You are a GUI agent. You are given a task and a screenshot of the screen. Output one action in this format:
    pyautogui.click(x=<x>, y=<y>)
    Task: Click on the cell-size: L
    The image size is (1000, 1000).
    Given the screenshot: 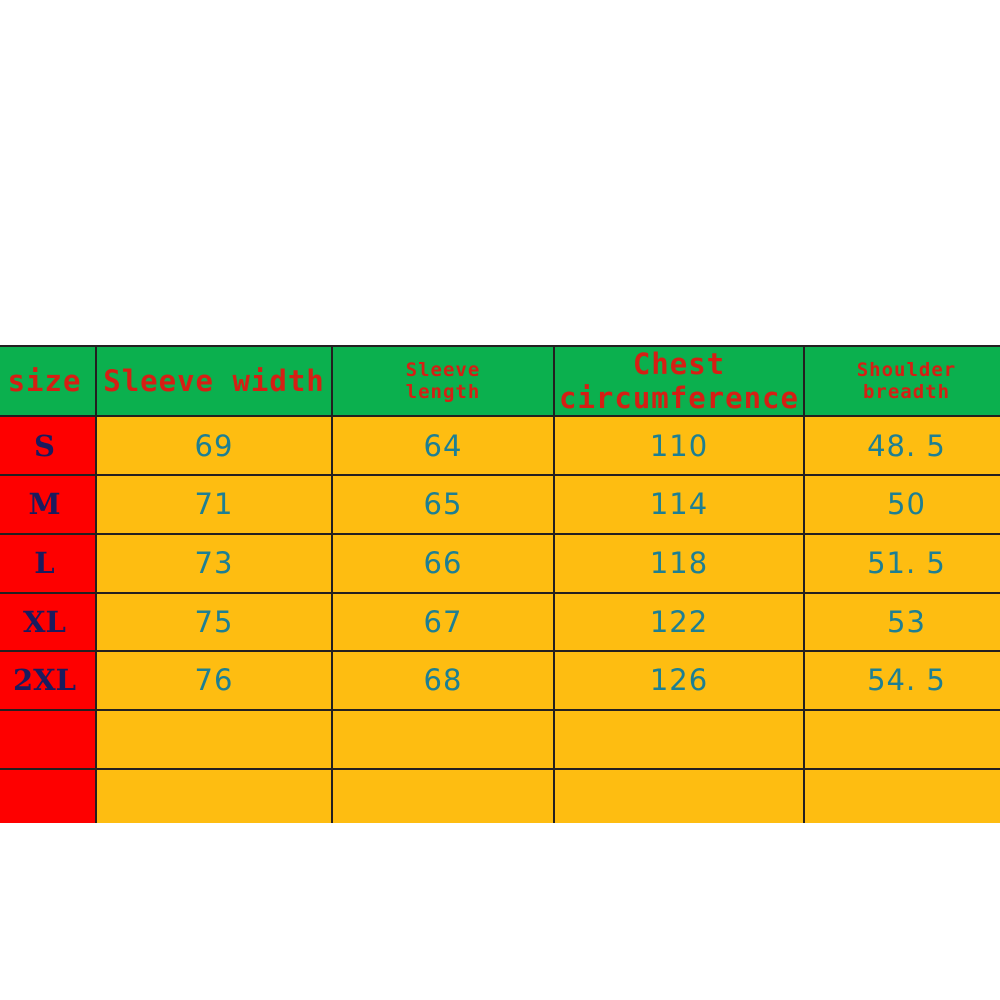 What is the action you would take?
    pyautogui.click(x=48, y=563)
    